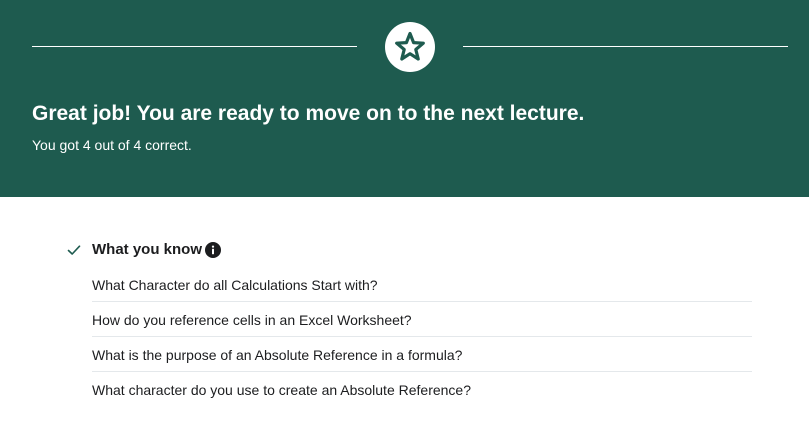 The image size is (809, 446). I want to click on check-icon, so click(74, 250).